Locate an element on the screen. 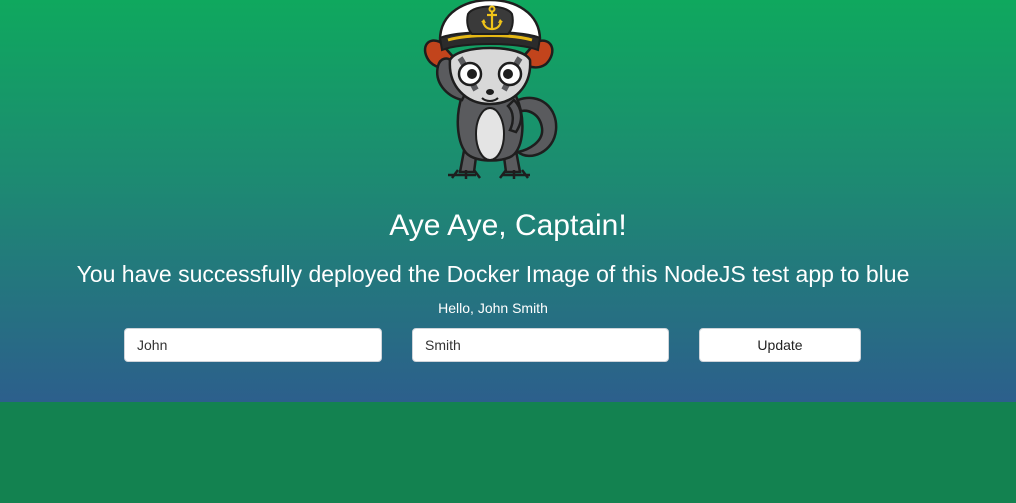 The width and height of the screenshot is (1016, 503). first-name-input is located at coordinates (253, 345).